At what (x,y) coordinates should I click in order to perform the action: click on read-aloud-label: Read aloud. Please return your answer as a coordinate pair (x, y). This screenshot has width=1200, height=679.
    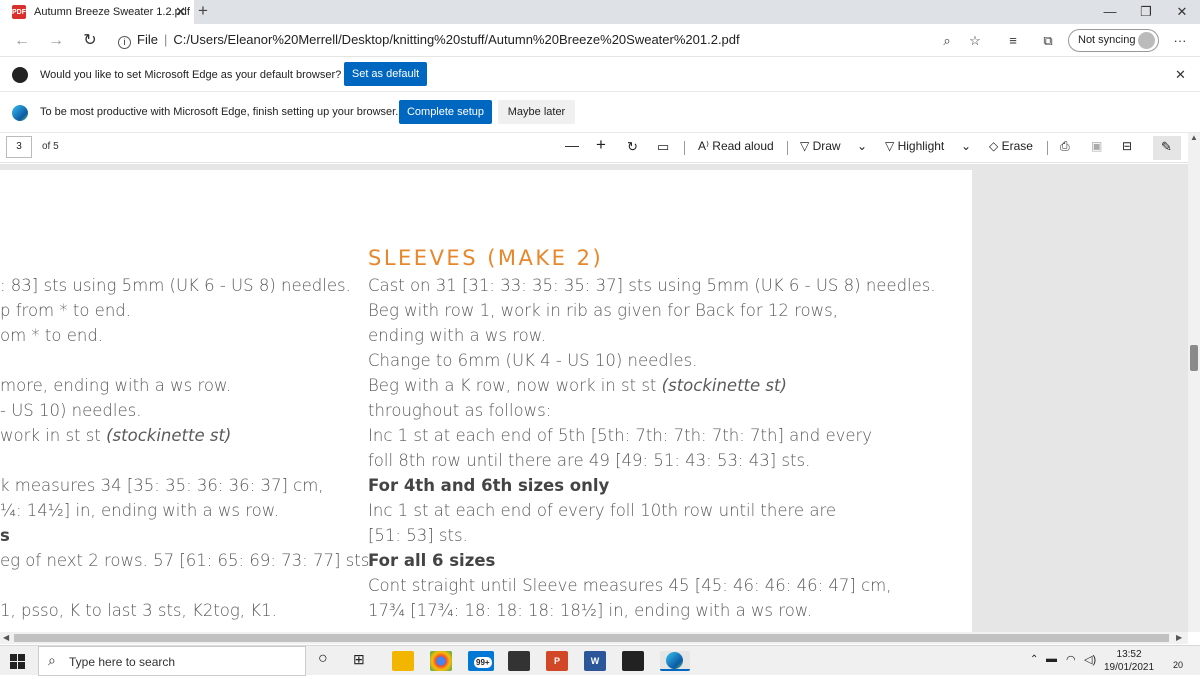
    Looking at the image, I should click on (743, 146).